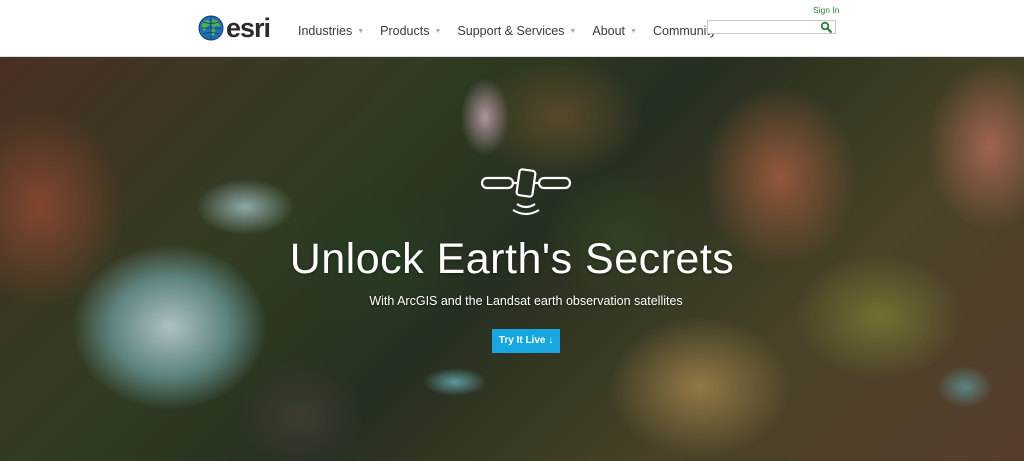  I want to click on try-it-live-button: Try It Live ↓, so click(526, 341).